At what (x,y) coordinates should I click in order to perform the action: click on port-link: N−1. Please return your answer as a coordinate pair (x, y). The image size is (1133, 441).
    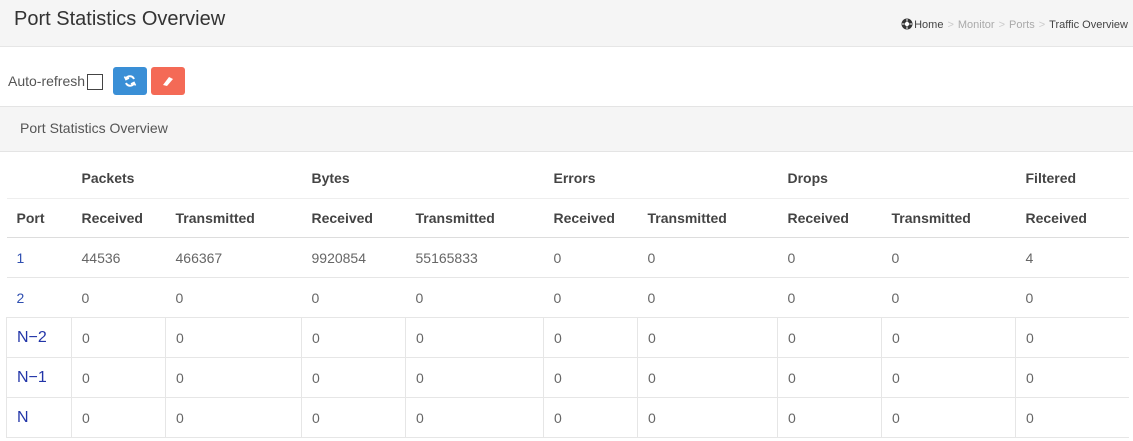
    Looking at the image, I should click on (39, 377).